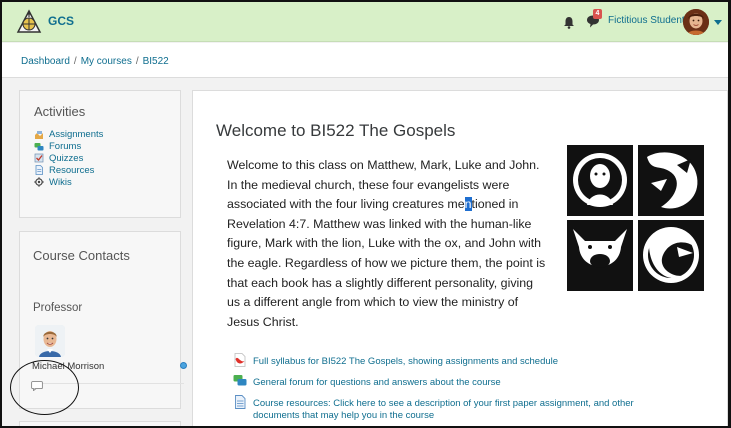 This screenshot has width=731, height=428. Describe the element at coordinates (336, 130) in the screenshot. I see `page-title: Welcome to BI522 The Gospels` at that location.